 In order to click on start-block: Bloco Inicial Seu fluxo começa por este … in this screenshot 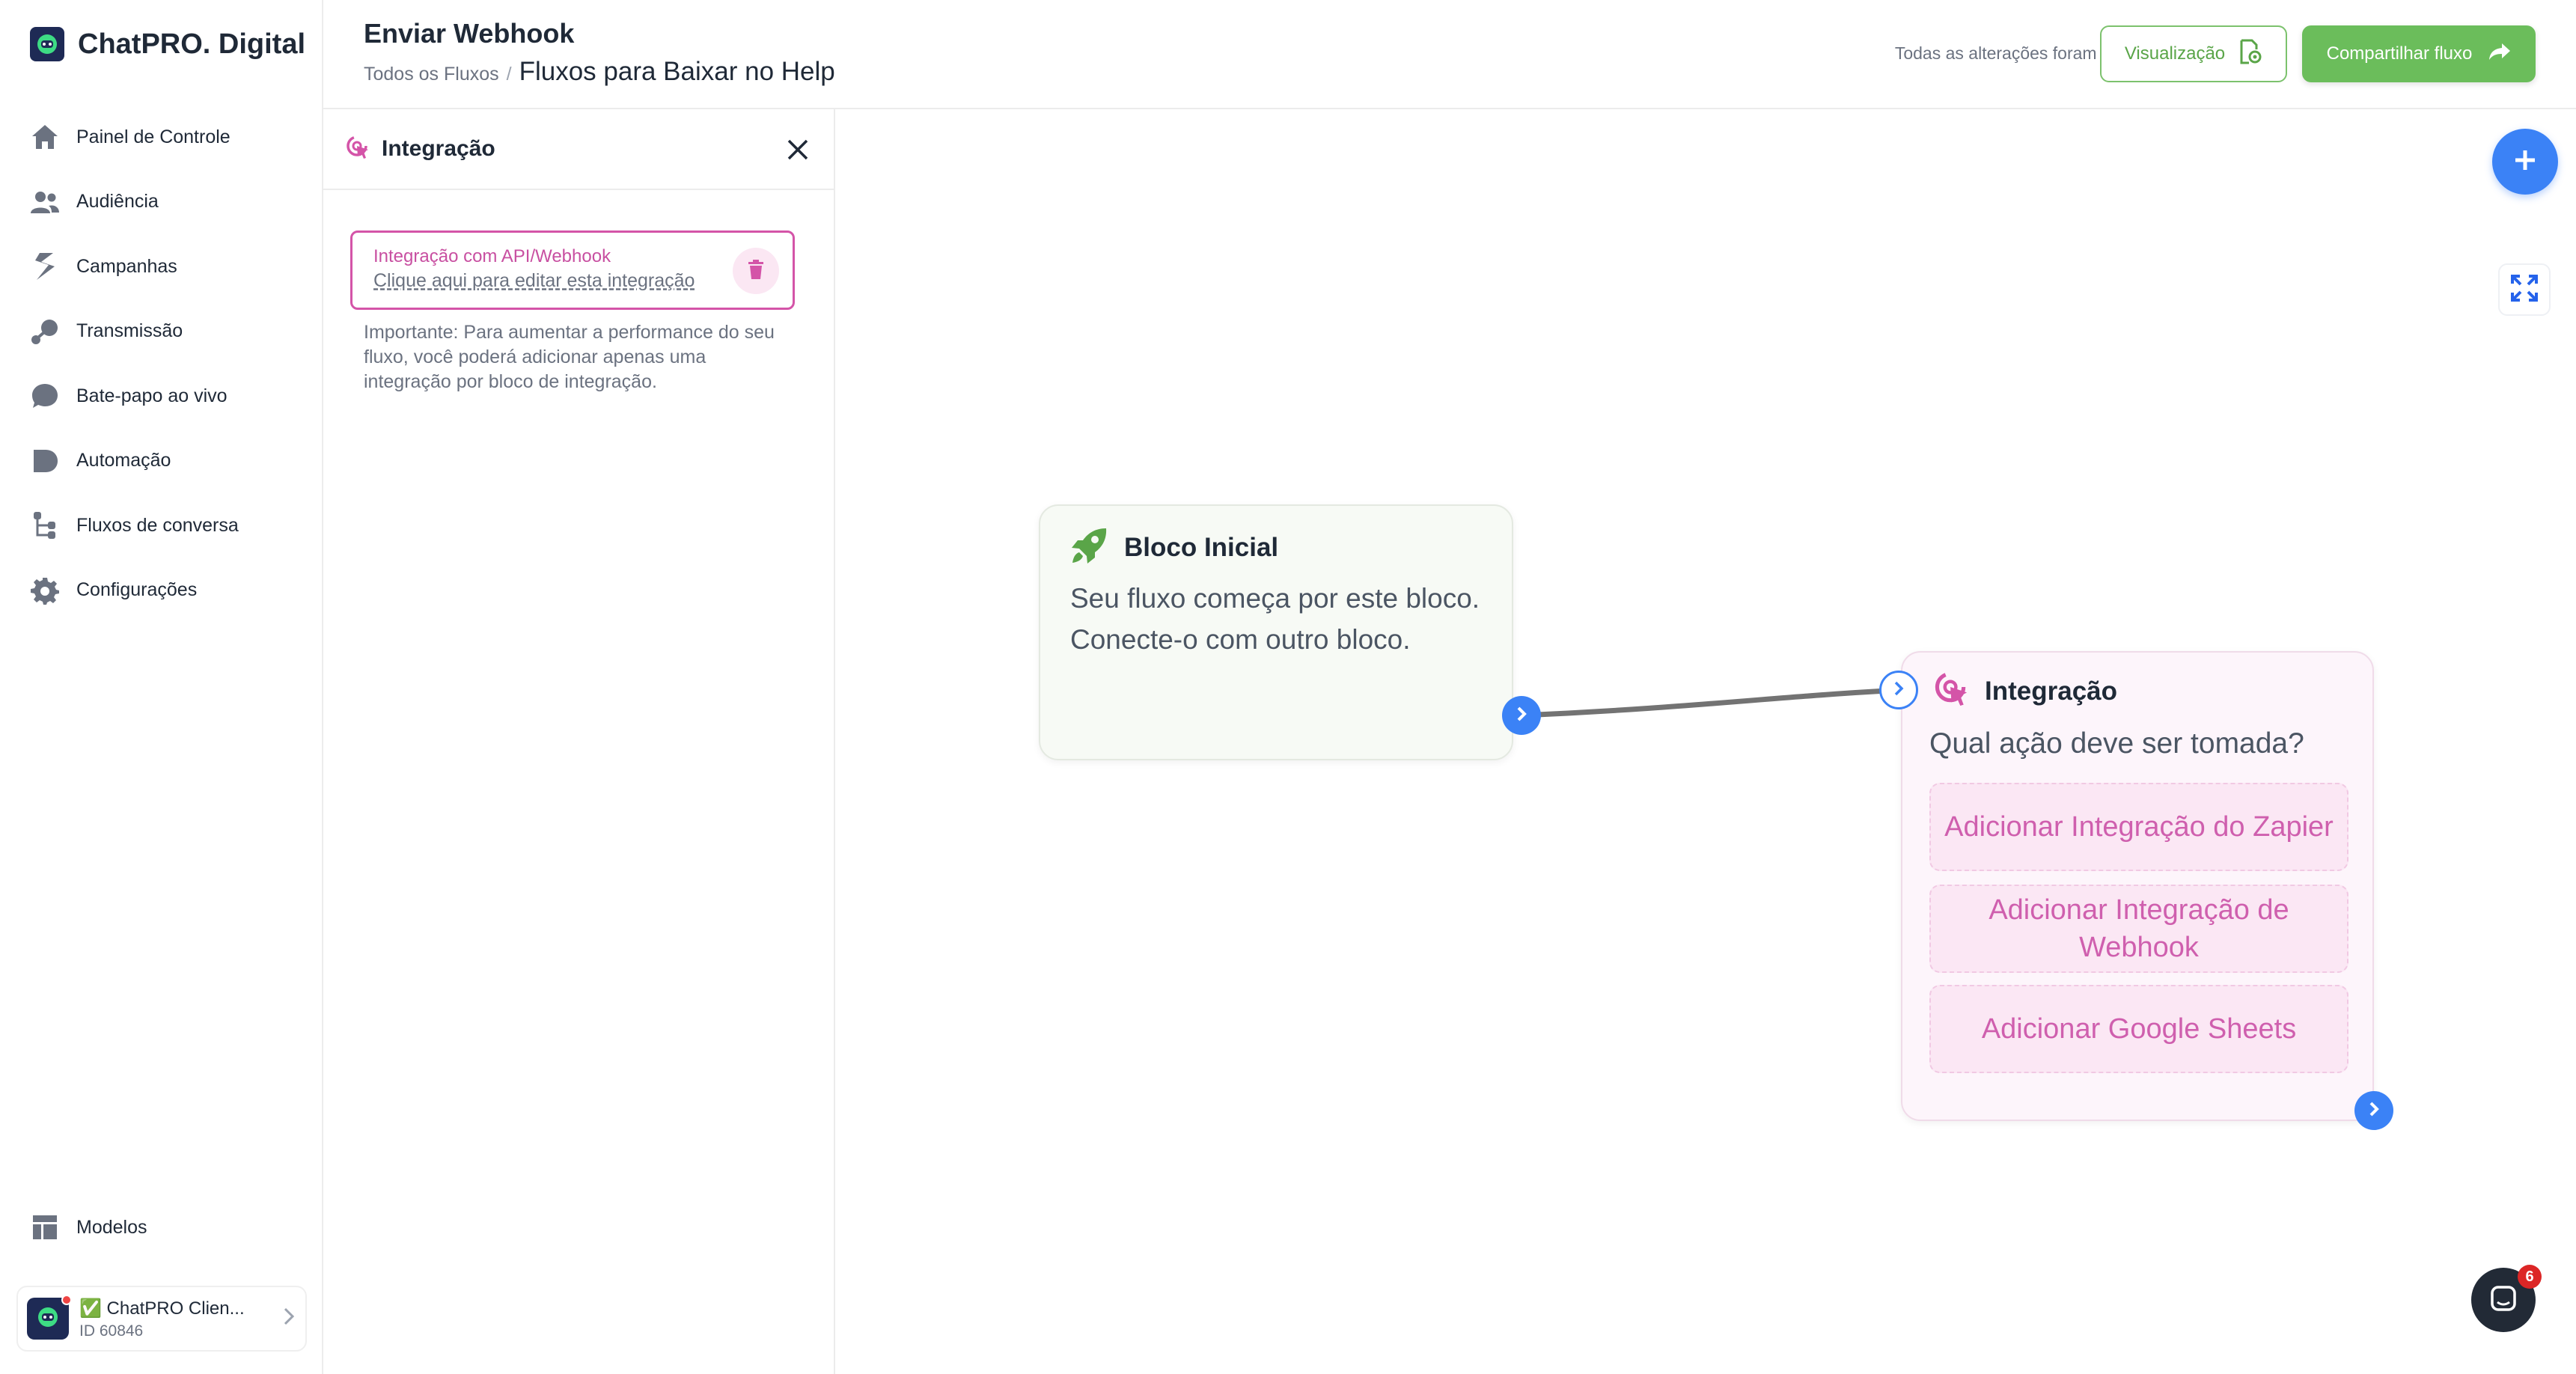, I will do `click(1276, 632)`.